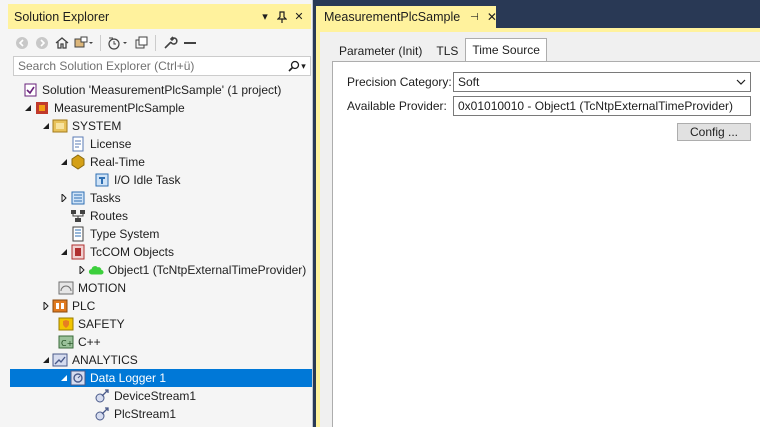 This screenshot has height=427, width=760. I want to click on tree-item-motion: MOTION, so click(92, 288).